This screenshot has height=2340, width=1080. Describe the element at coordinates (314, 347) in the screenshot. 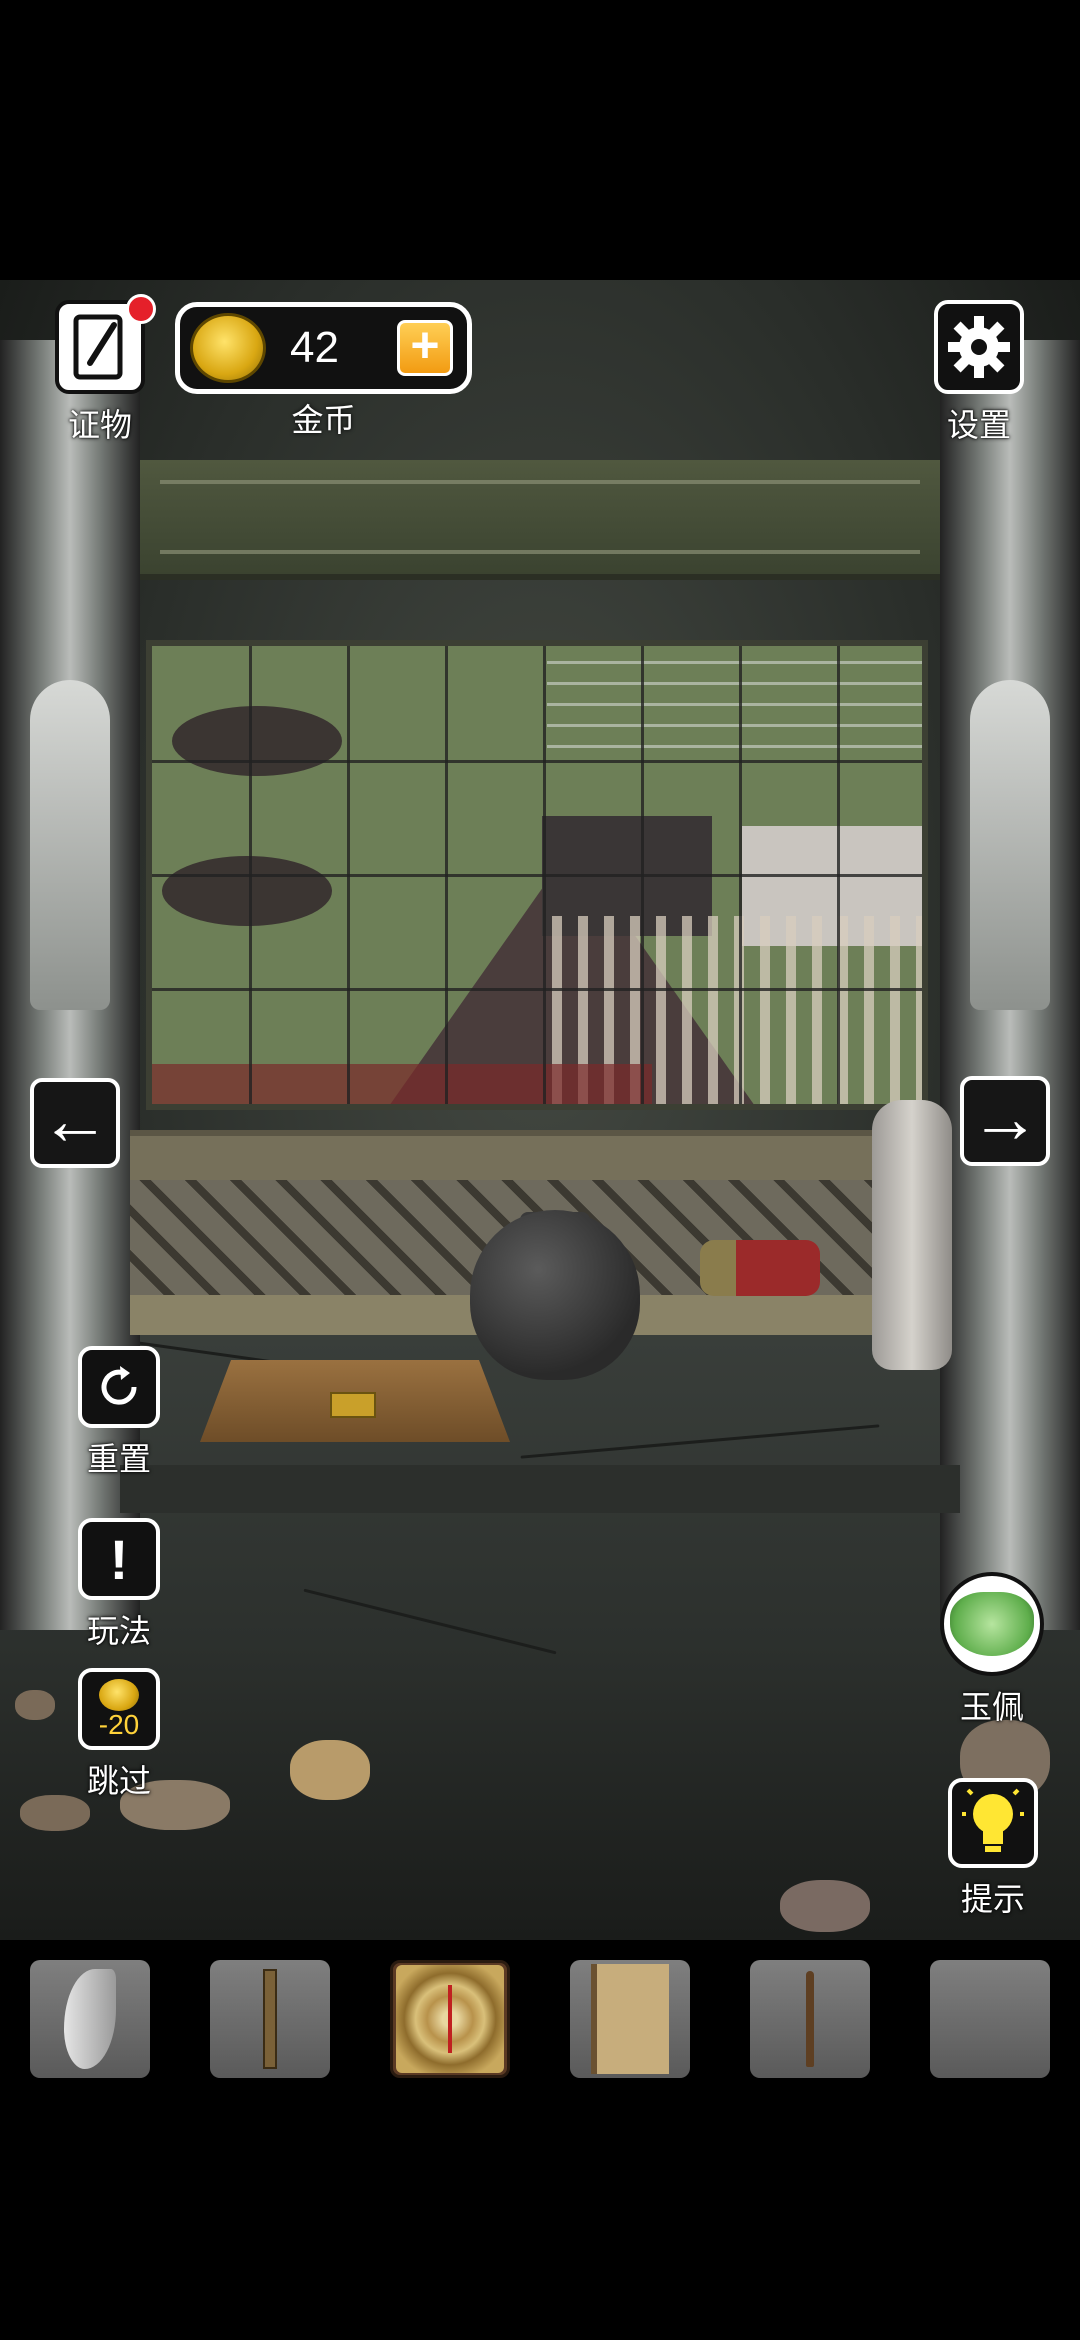

I see `coin-value: 42` at that location.